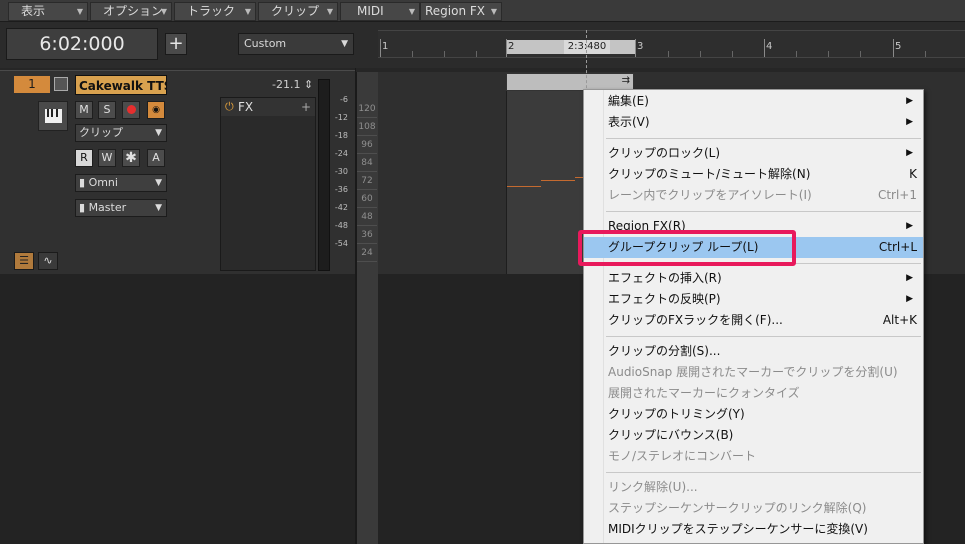 The width and height of the screenshot is (965, 544). I want to click on output-dropdown: ▮ Master ▼, so click(121, 208).